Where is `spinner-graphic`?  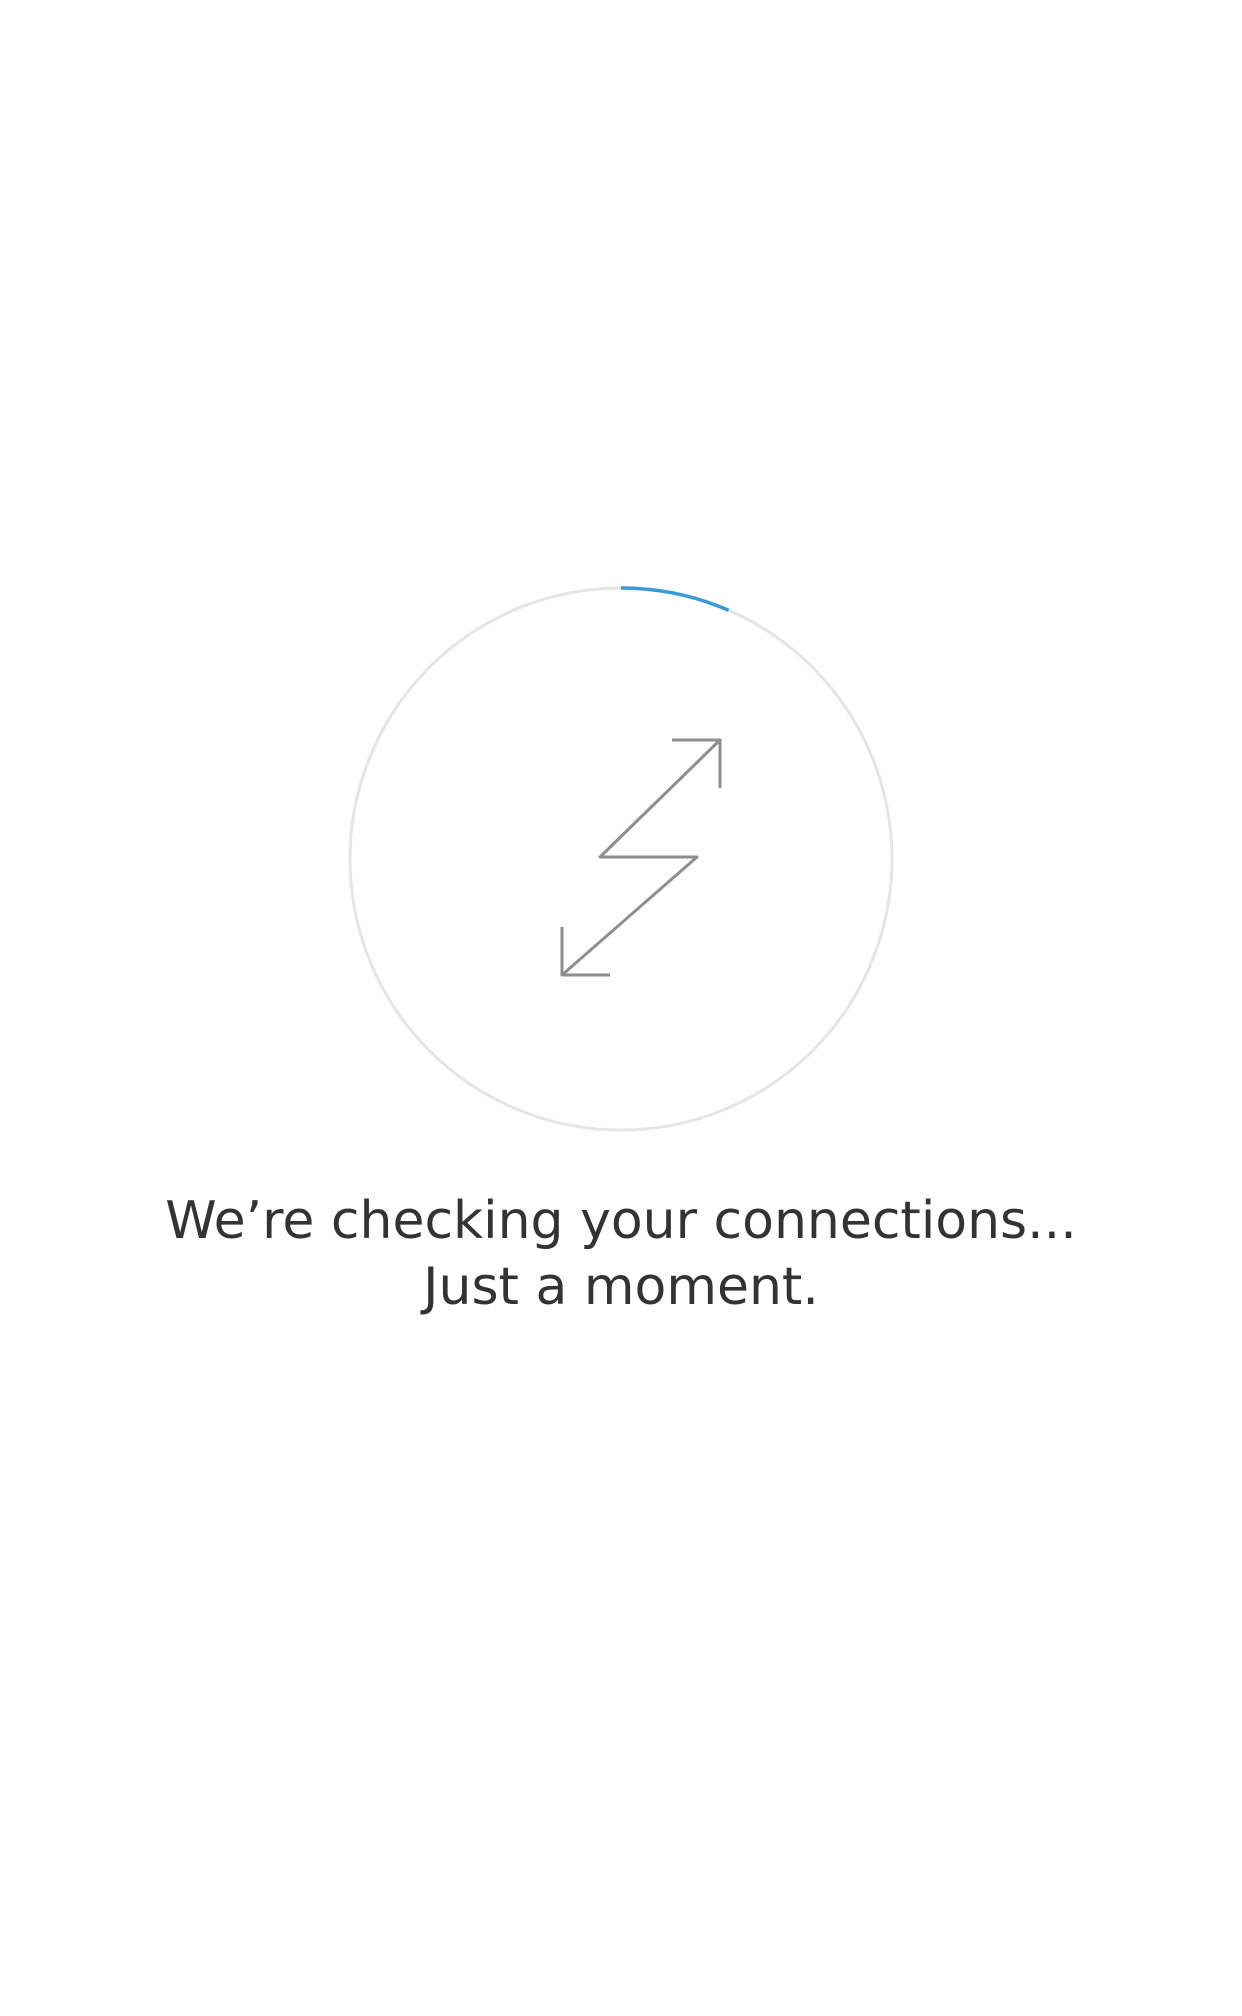 spinner-graphic is located at coordinates (621, 859).